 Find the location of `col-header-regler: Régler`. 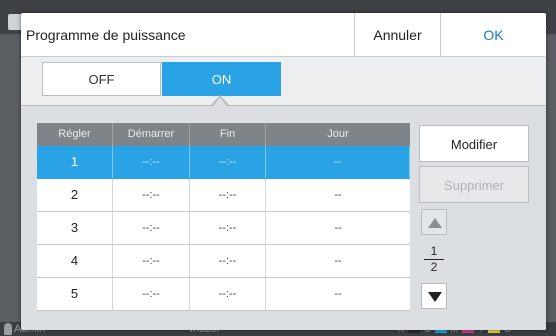

col-header-regler: Régler is located at coordinates (75, 134).